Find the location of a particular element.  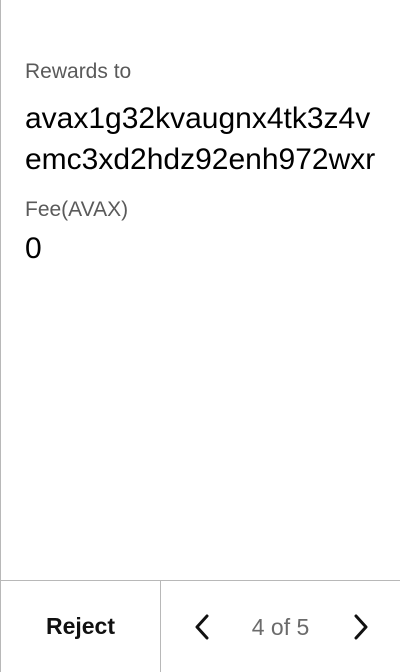

chevron-right-icon is located at coordinates (361, 627).